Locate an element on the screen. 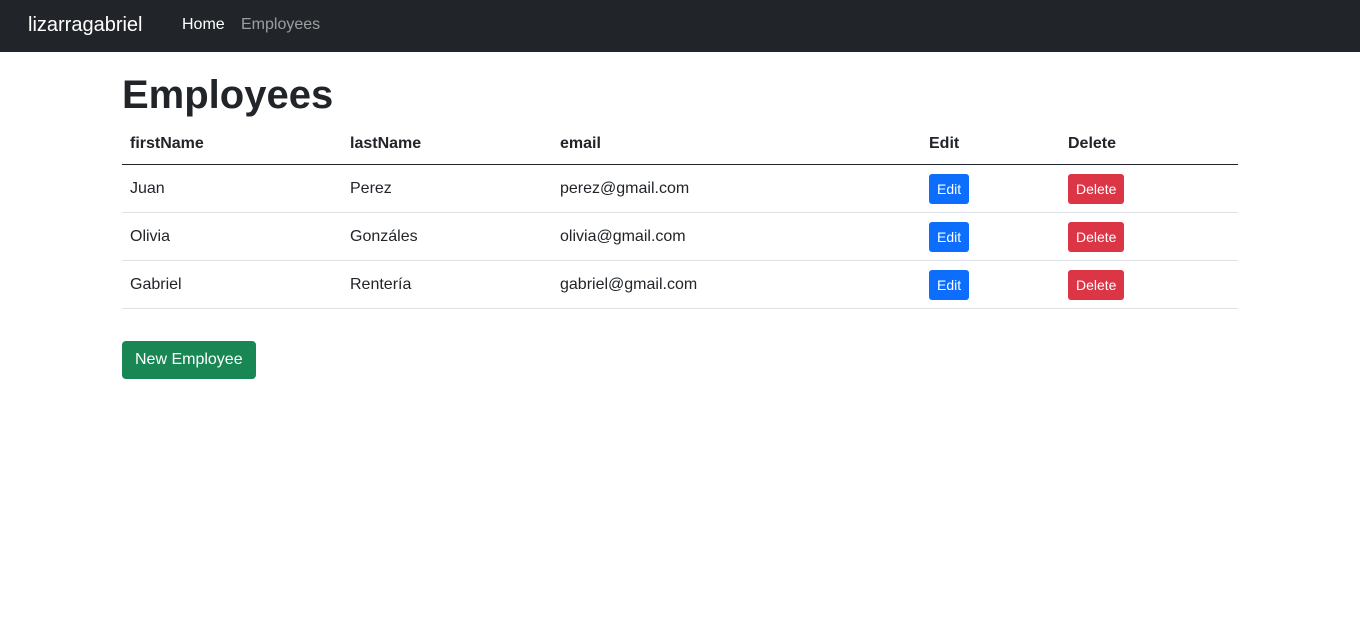  new-employee-button: New Employee is located at coordinates (189, 360).